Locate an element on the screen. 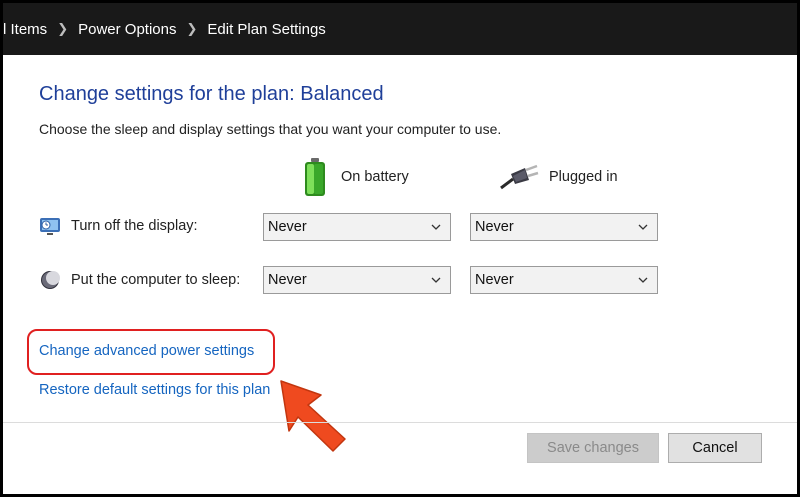 The image size is (800, 497). column-header-plugged-in: Plugged in is located at coordinates (558, 177).